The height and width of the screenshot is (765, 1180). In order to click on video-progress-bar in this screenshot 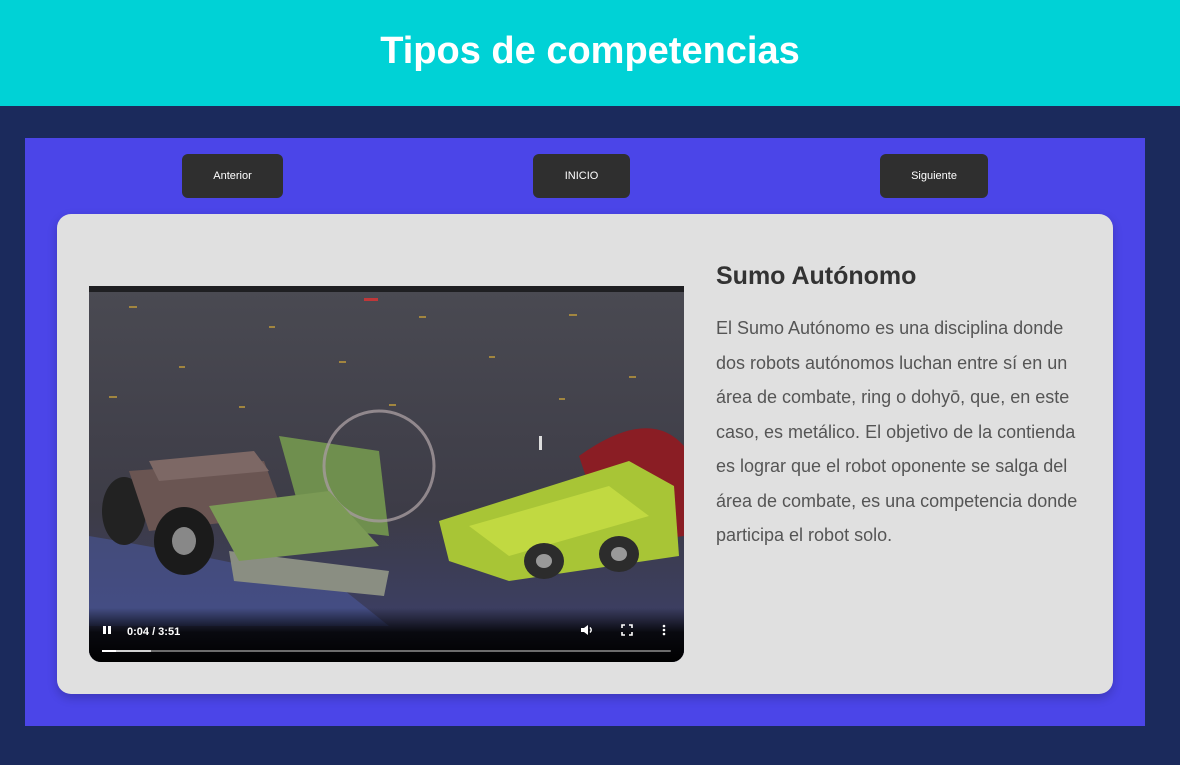, I will do `click(386, 651)`.